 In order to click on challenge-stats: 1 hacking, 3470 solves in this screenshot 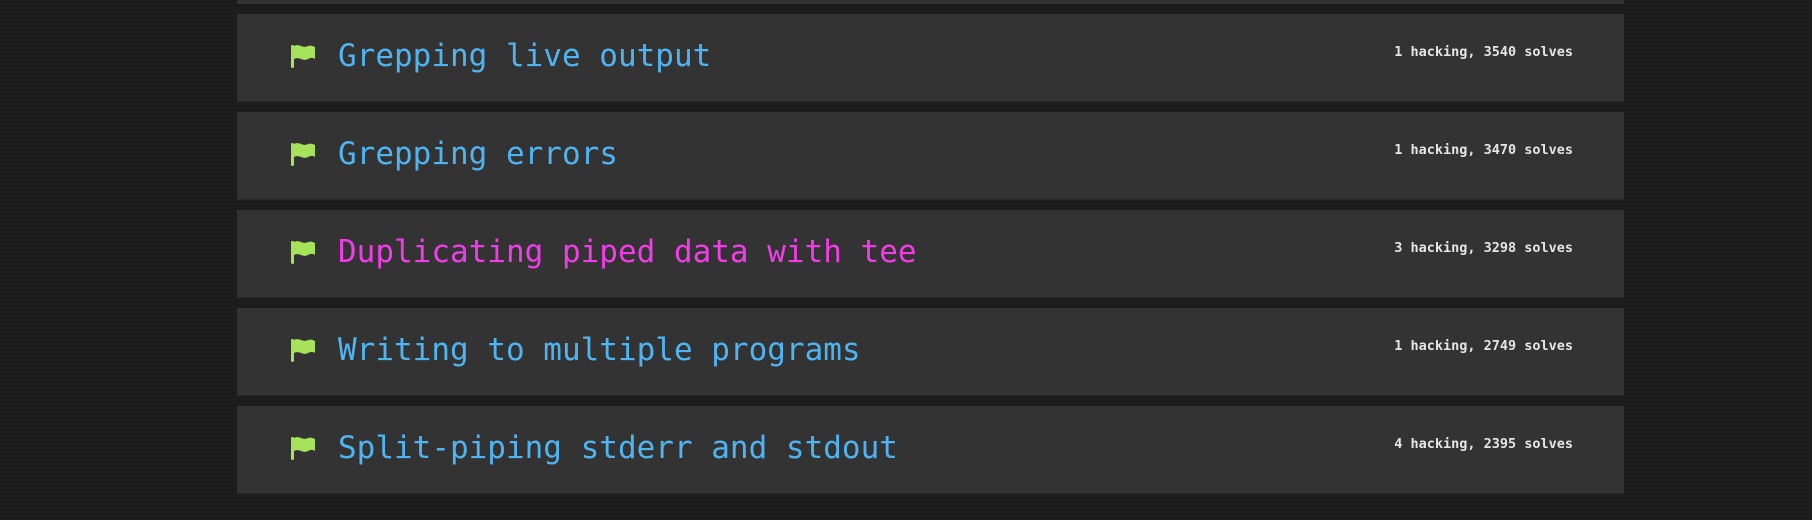, I will do `click(1483, 150)`.